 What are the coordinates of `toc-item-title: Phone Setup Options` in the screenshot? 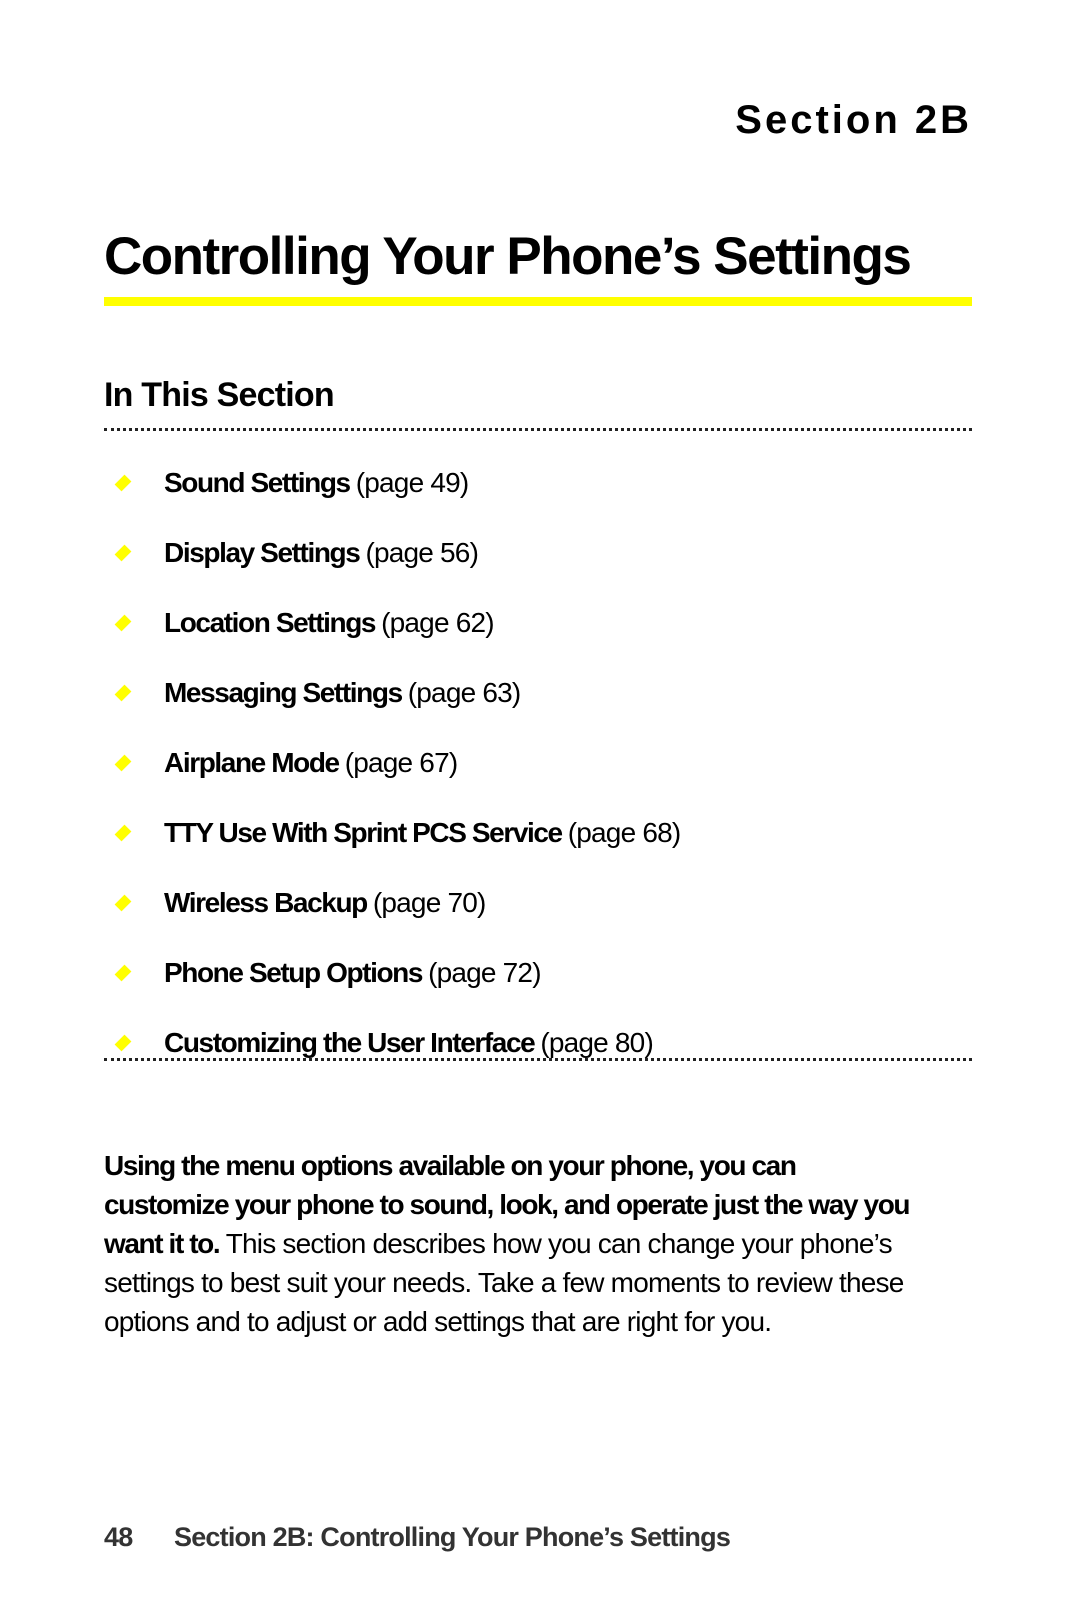 It's located at (293, 972).